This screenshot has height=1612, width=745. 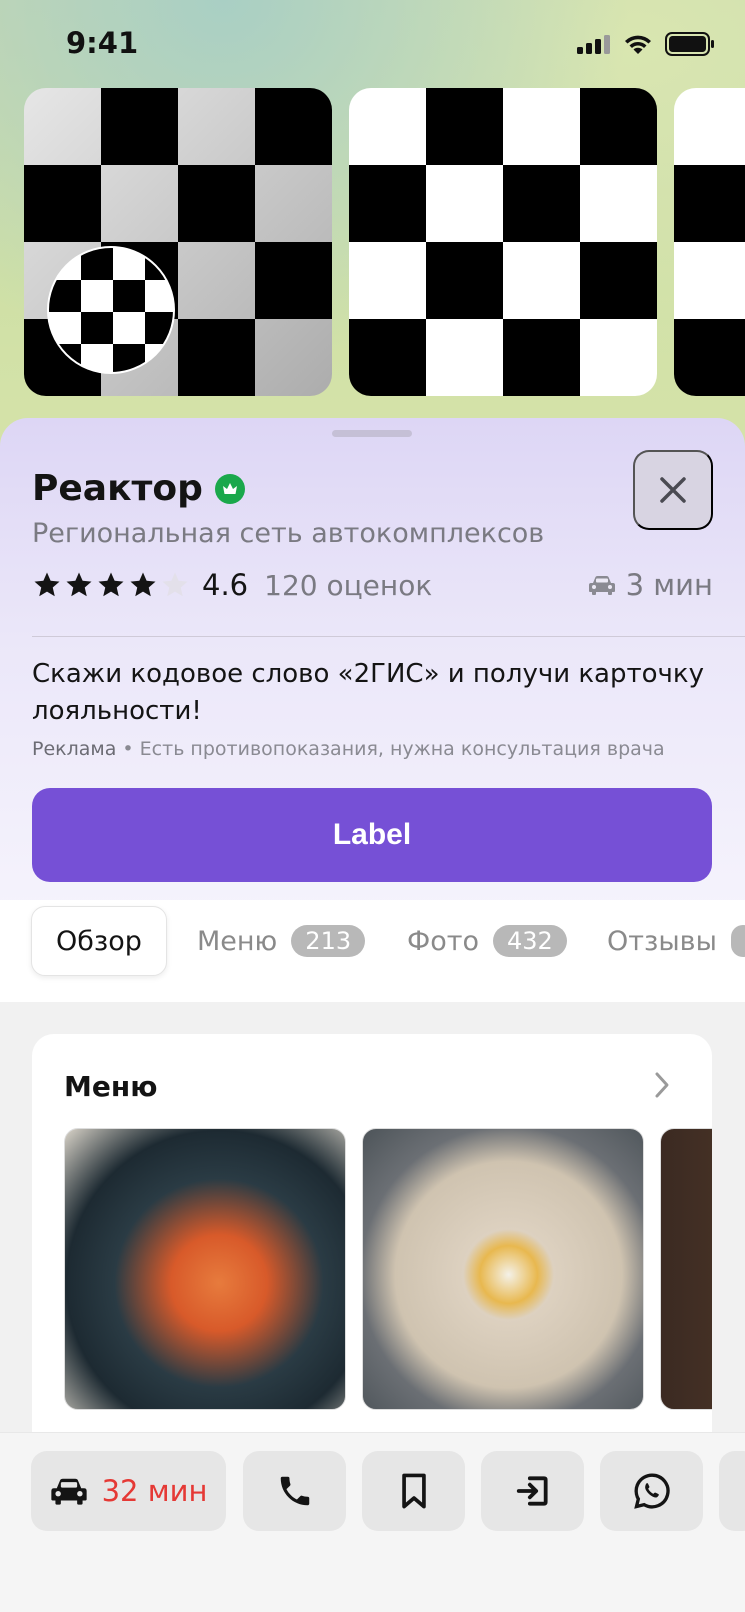 What do you see at coordinates (229, 488) in the screenshot?
I see `verified-badge-icon` at bounding box center [229, 488].